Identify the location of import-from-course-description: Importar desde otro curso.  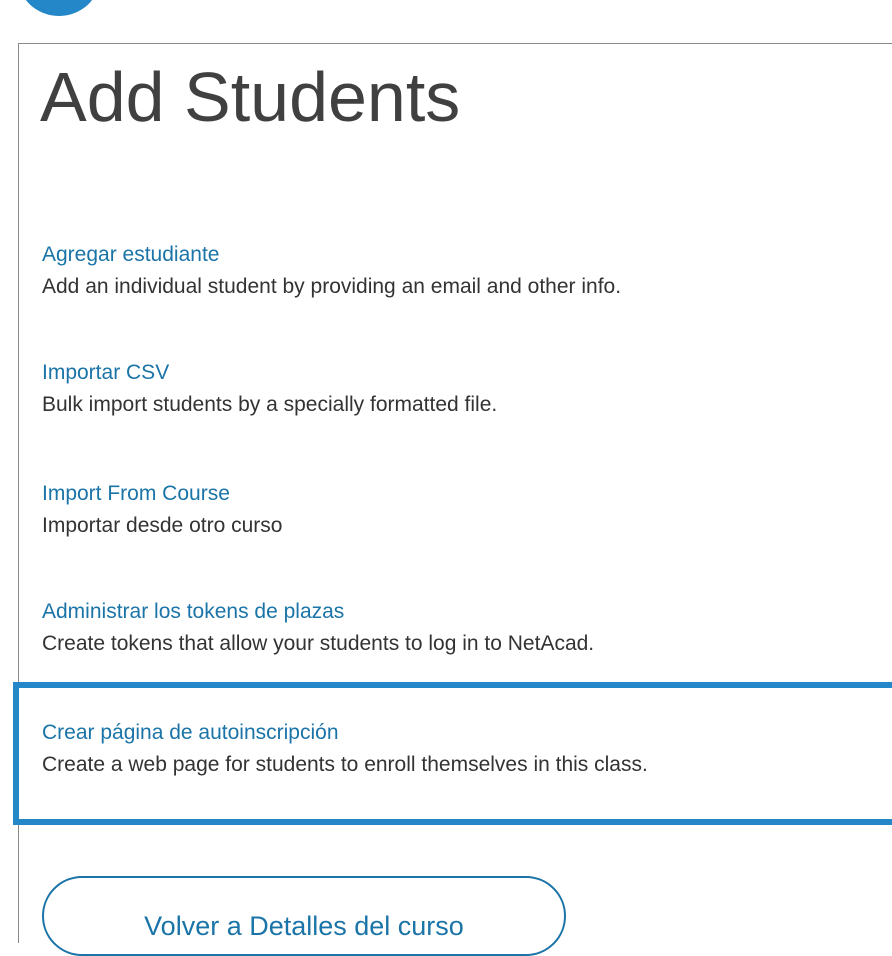
(162, 525).